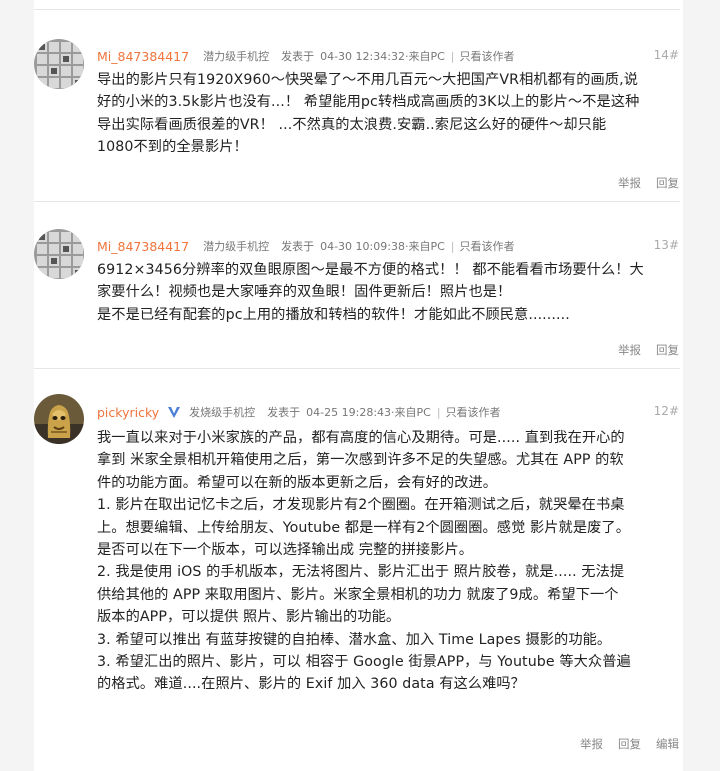 Image resolution: width=720 pixels, height=771 pixels. I want to click on content-line: 1. 影片在取出记忆卡之后，才发现影片有2个圈圈。在开箱测试之后，就哭晕在书桌, so click(361, 505).